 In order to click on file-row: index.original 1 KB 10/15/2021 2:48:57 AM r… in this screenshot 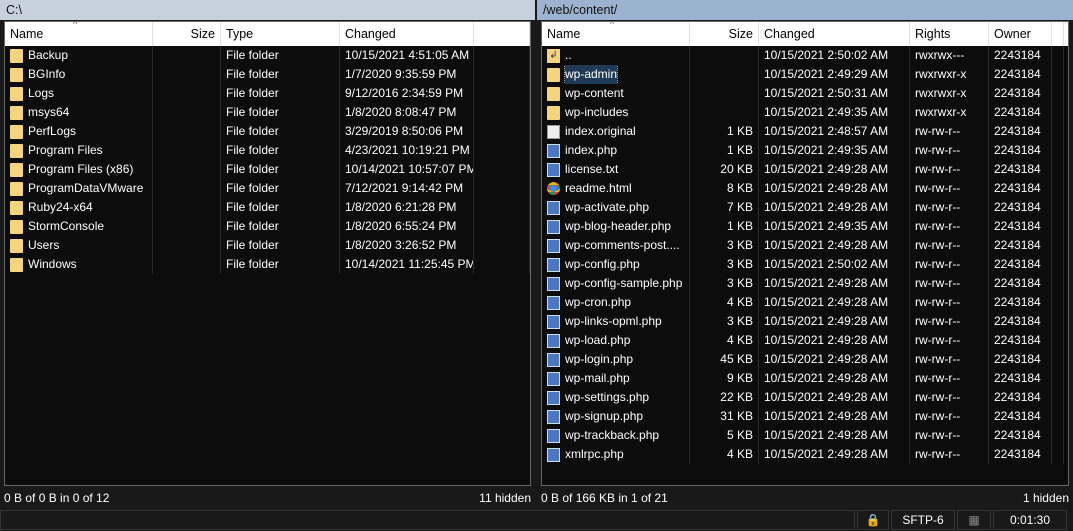, I will do `click(805, 131)`.